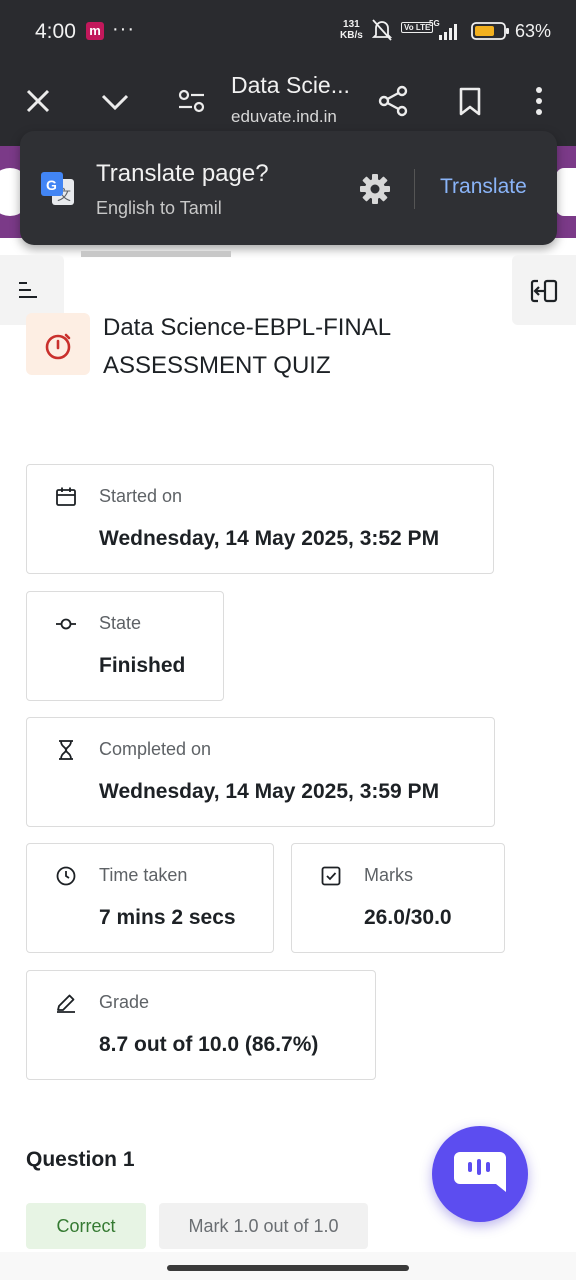  Describe the element at coordinates (125, 646) in the screenshot. I see `state-card: State Finished` at that location.